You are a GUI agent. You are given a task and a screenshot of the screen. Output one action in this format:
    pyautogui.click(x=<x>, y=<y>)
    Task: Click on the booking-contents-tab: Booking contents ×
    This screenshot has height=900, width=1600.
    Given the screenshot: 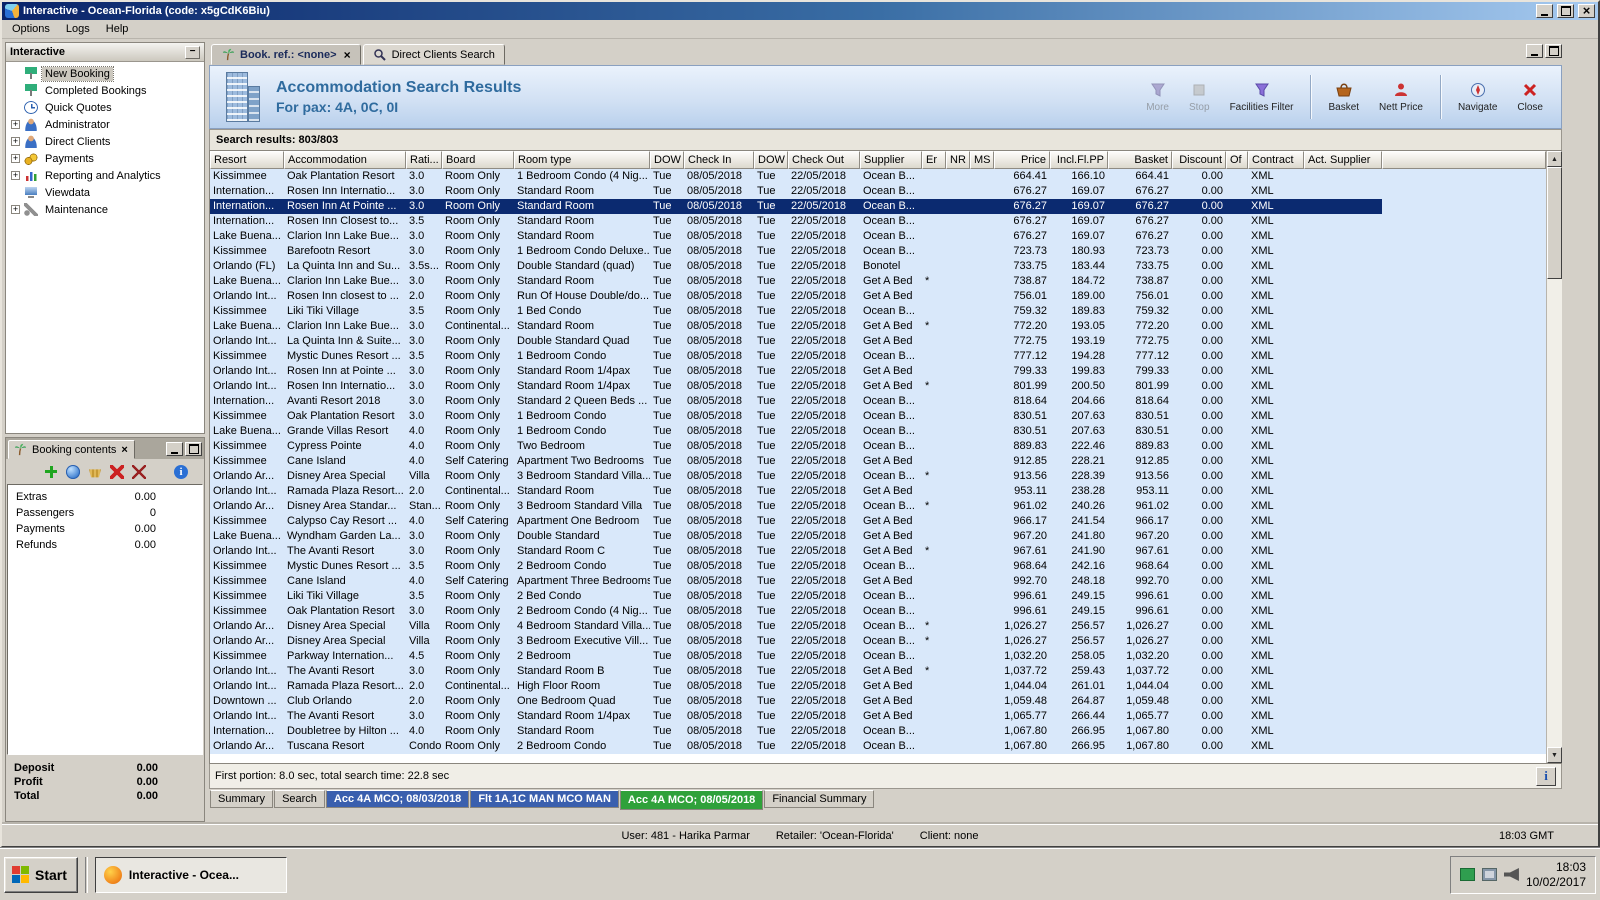 What is the action you would take?
    pyautogui.click(x=71, y=449)
    